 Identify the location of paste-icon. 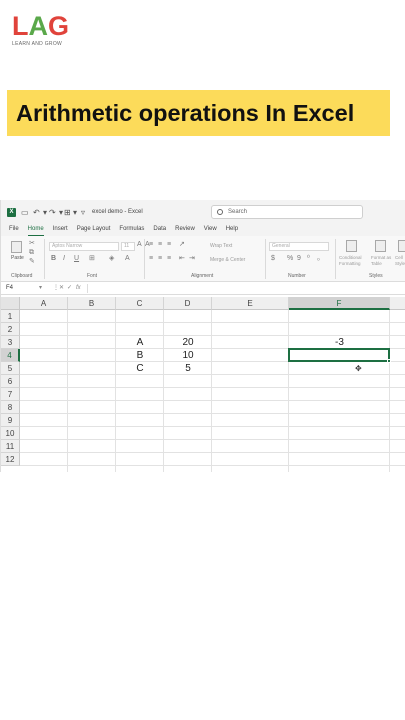
(16, 247).